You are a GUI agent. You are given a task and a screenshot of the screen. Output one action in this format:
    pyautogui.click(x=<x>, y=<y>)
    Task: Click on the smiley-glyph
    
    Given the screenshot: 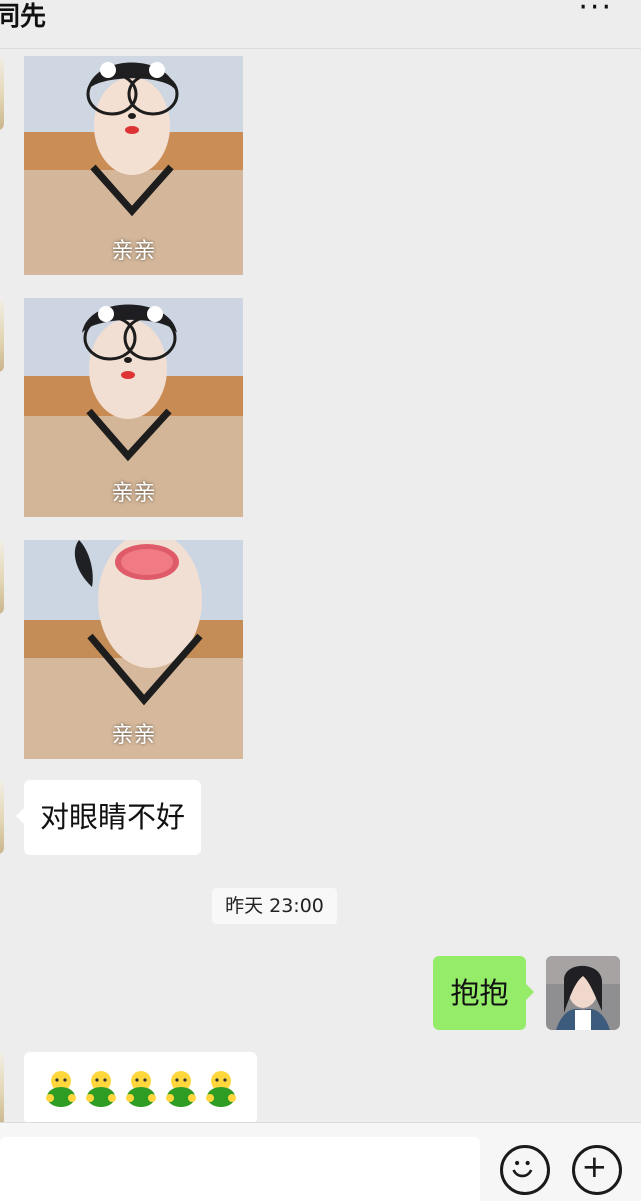 What is the action you would take?
    pyautogui.click(x=522, y=1169)
    